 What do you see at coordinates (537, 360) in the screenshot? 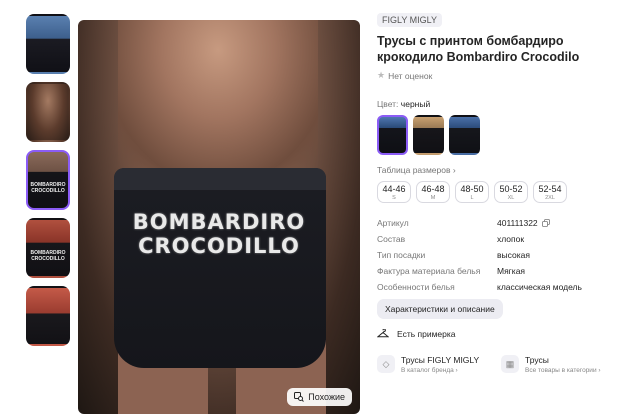
I see `category-link-title: Трусы` at bounding box center [537, 360].